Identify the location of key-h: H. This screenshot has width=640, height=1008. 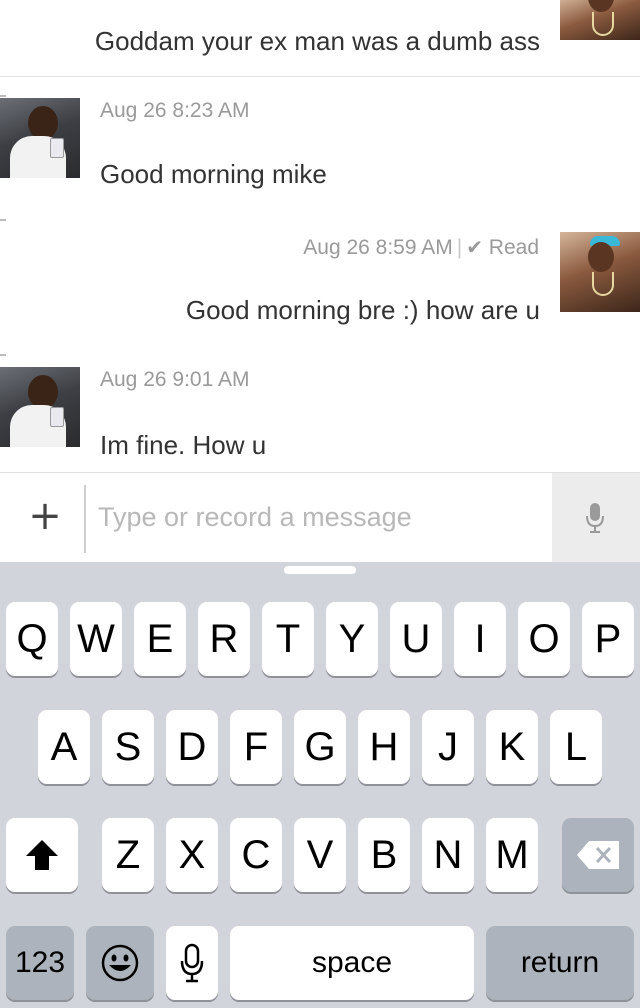
(384, 747).